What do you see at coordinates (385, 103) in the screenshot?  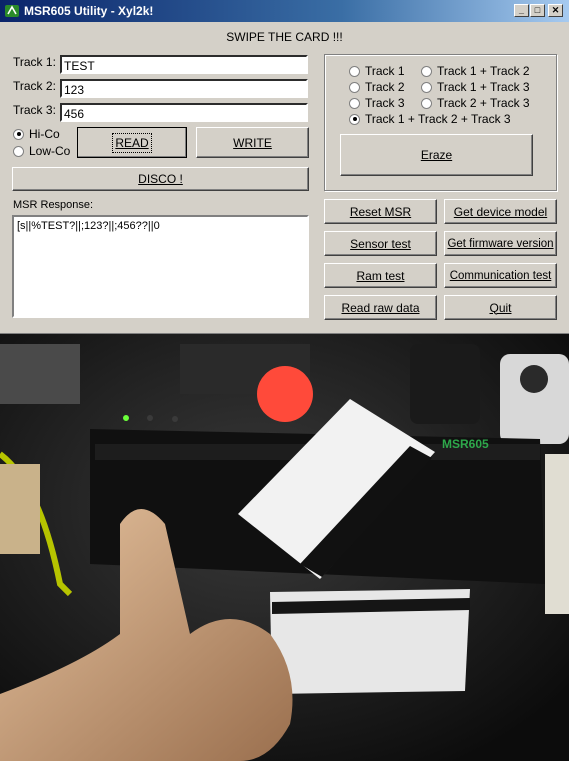 I see `radio-label: Track 3` at bounding box center [385, 103].